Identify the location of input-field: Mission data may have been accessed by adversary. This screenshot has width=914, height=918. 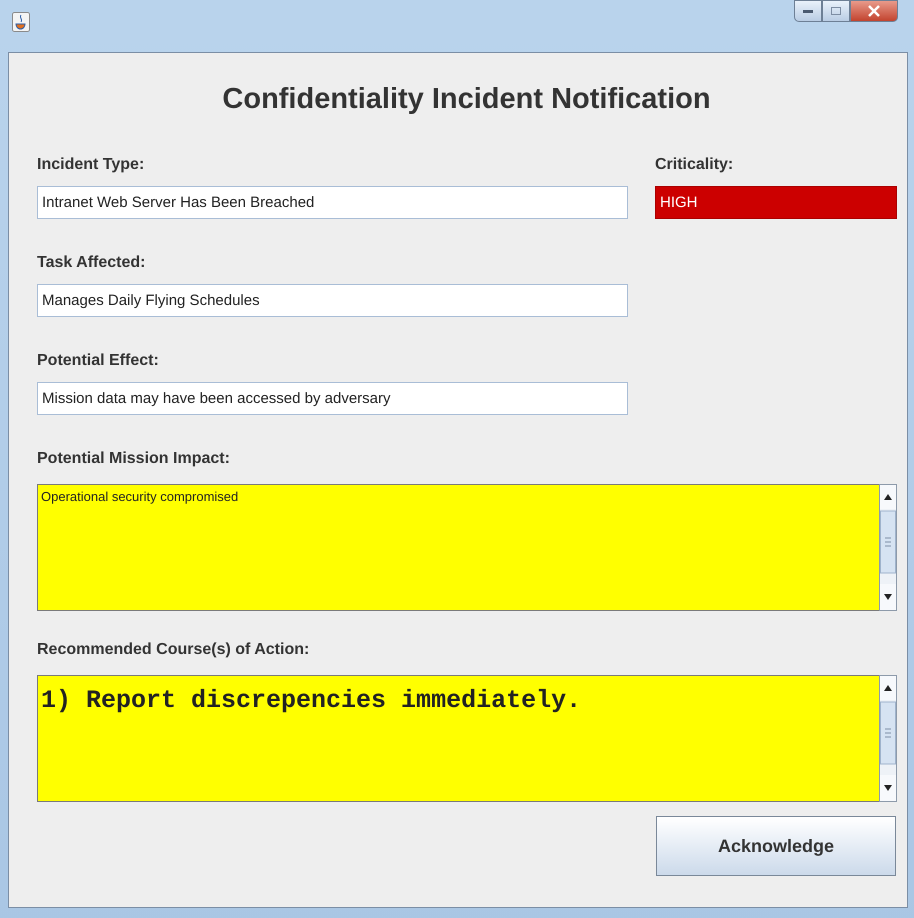
(332, 398).